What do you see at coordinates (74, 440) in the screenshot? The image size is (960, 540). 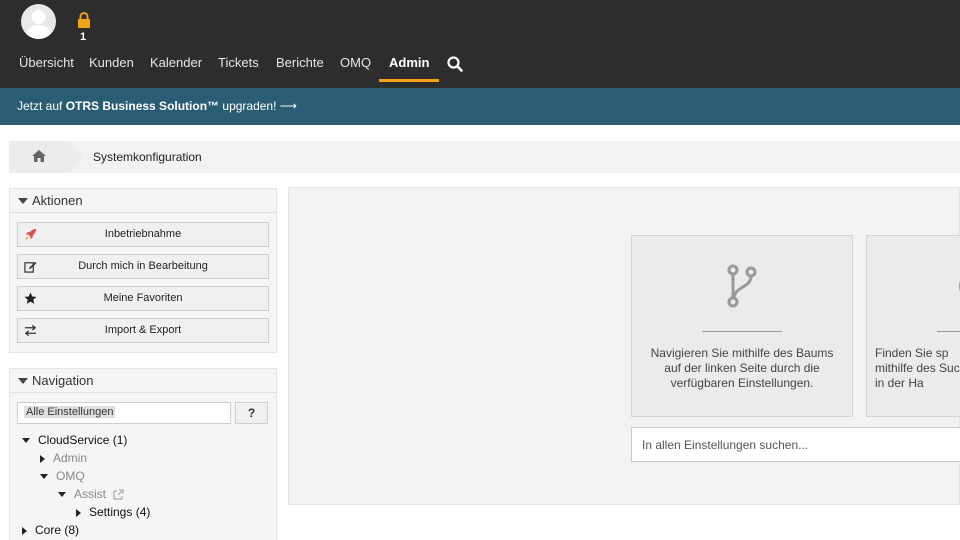 I see `tree-node-cloudservice: CloudService (1)` at bounding box center [74, 440].